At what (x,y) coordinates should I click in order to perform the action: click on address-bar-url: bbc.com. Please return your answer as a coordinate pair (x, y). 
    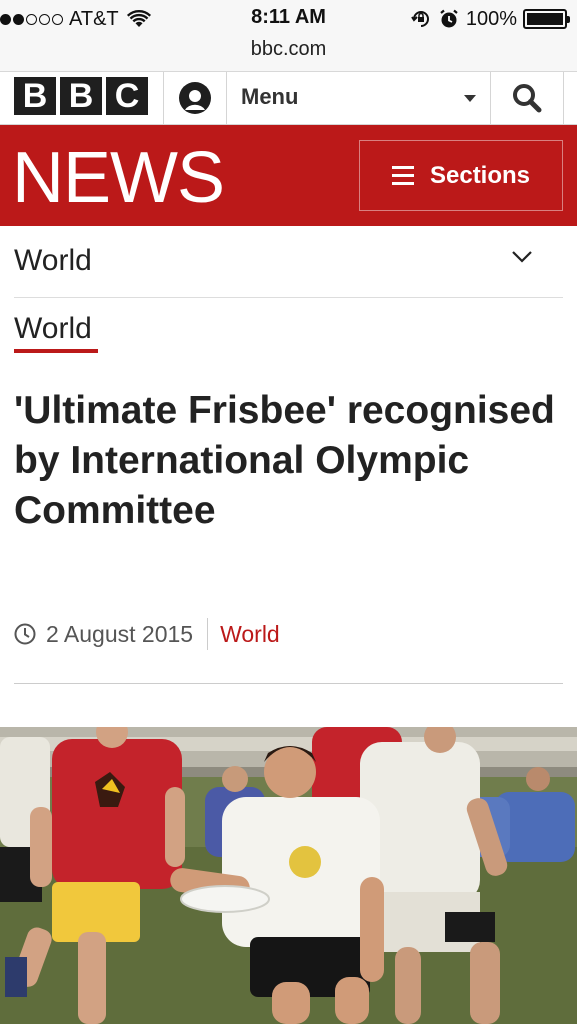
    Looking at the image, I should click on (288, 49).